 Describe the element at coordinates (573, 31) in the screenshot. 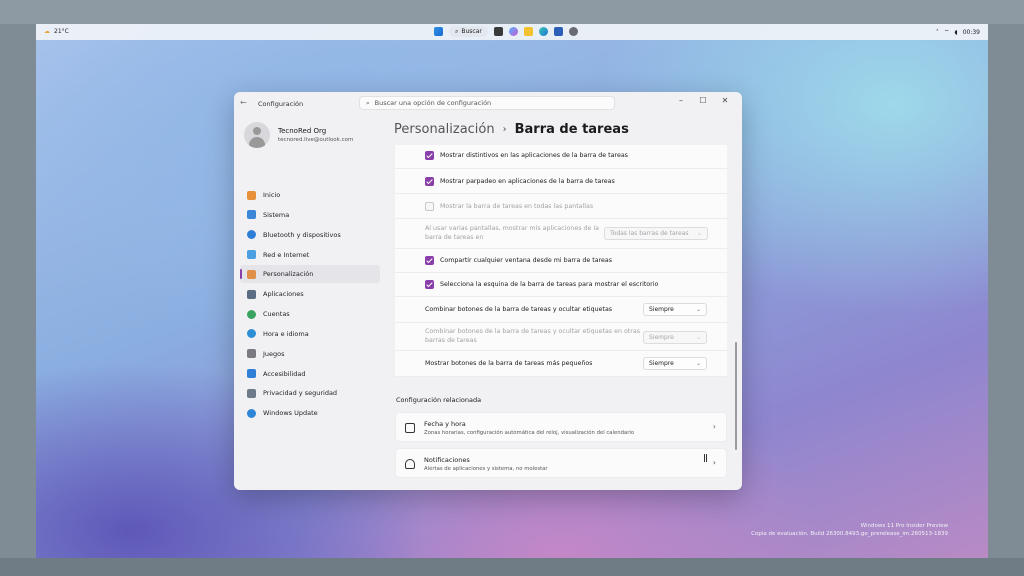

I see `settings-gear-icon` at that location.